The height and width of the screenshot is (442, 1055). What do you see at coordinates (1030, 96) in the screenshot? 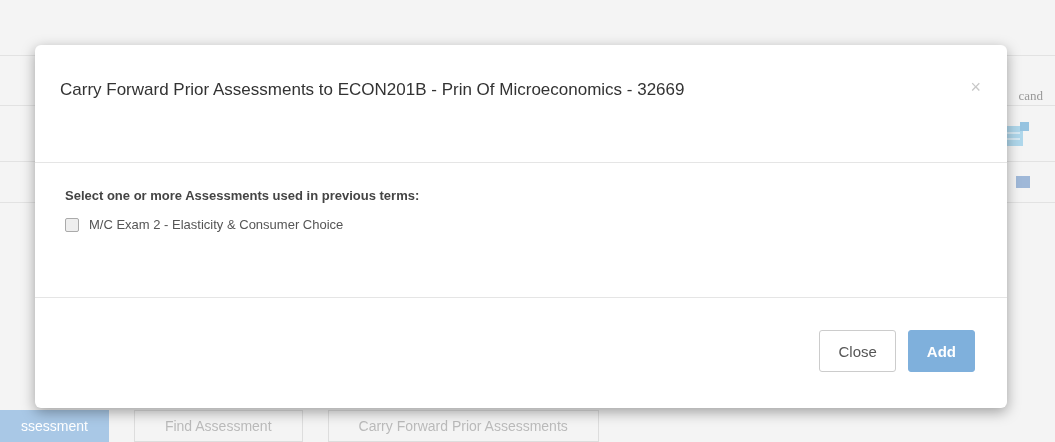
I see `column-header: cand` at bounding box center [1030, 96].